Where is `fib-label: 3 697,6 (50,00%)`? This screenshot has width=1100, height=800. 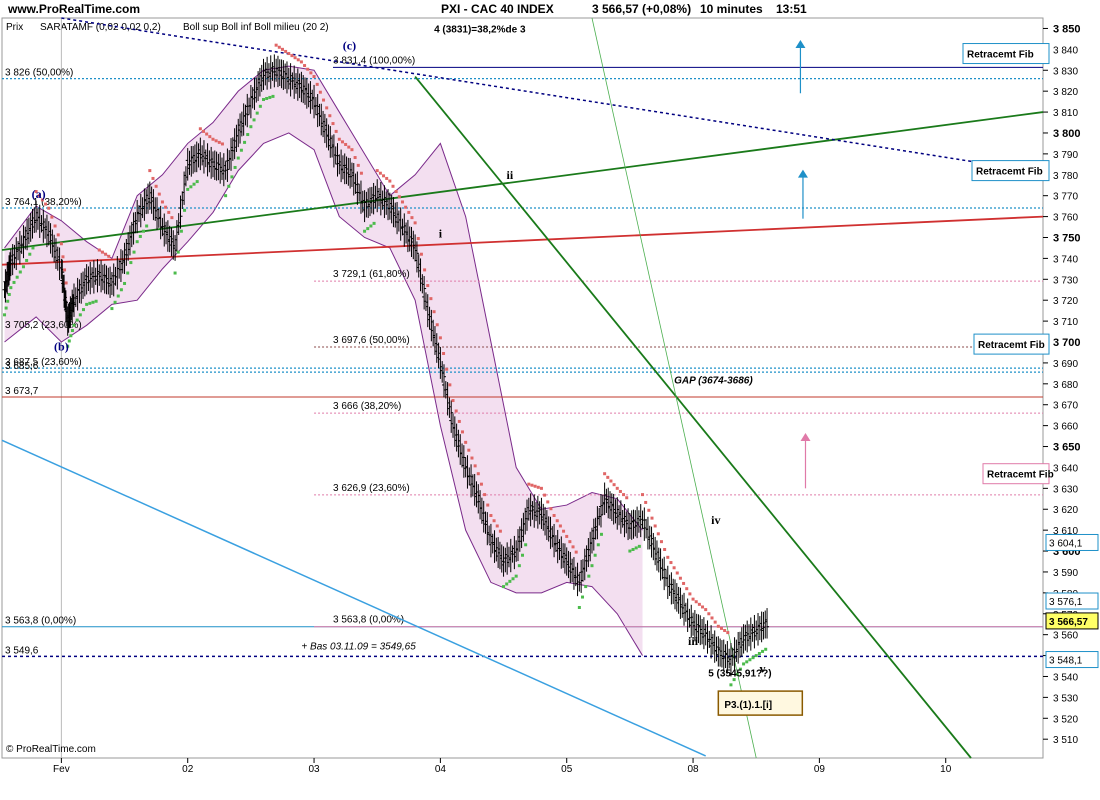
fib-label: 3 697,6 (50,00%) is located at coordinates (371, 340).